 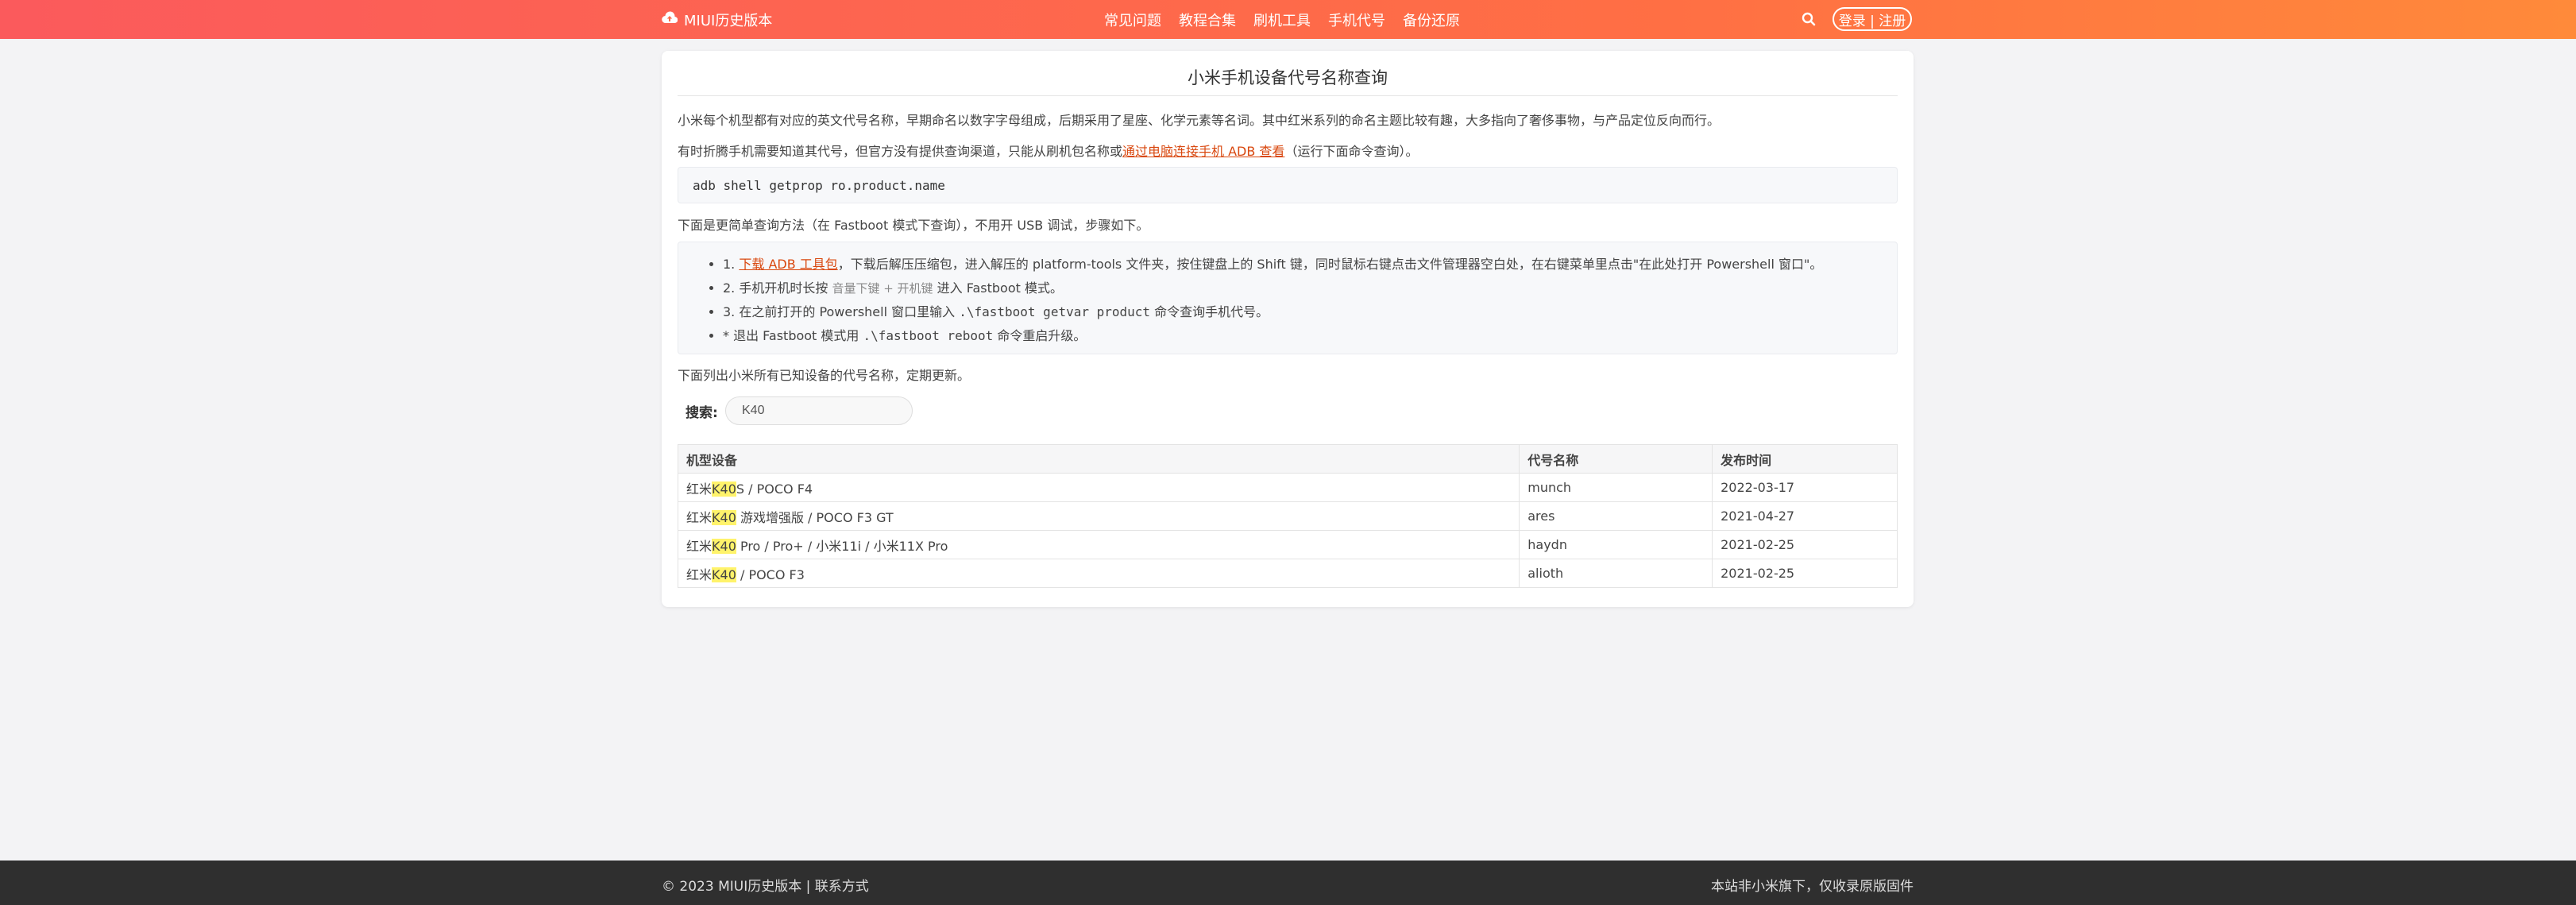 What do you see at coordinates (788, 265) in the screenshot?
I see `download-adb-link: 下载 ADB 工具包` at bounding box center [788, 265].